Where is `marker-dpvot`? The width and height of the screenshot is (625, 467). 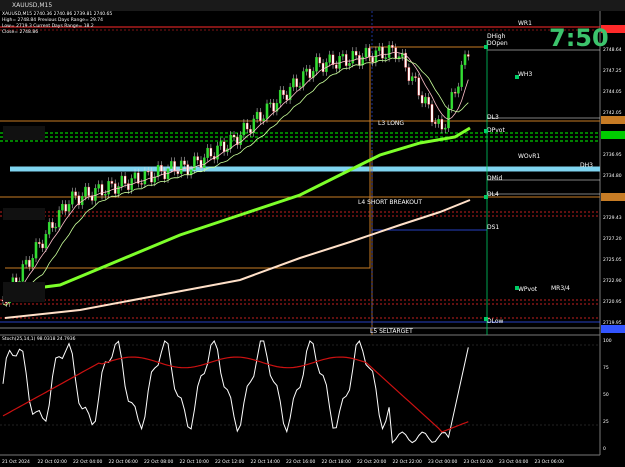 marker-dpvot is located at coordinates (486, 131).